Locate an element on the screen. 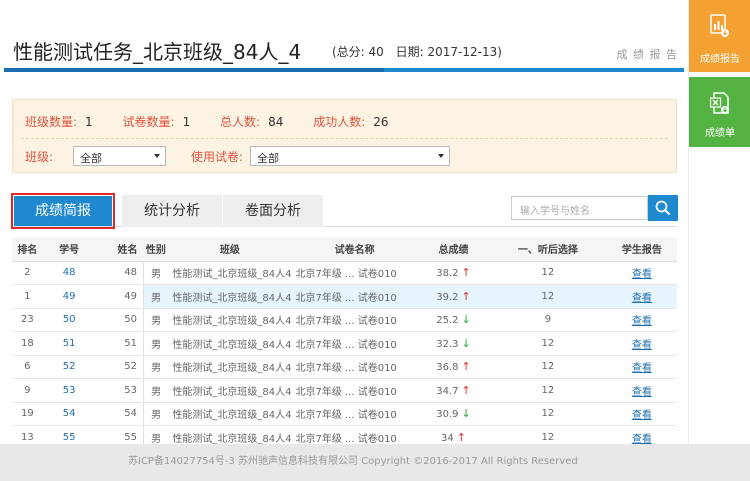 Image resolution: width=750 pixels, height=481 pixels. tab-paper-analysis: 卷面分析 is located at coordinates (273, 211).